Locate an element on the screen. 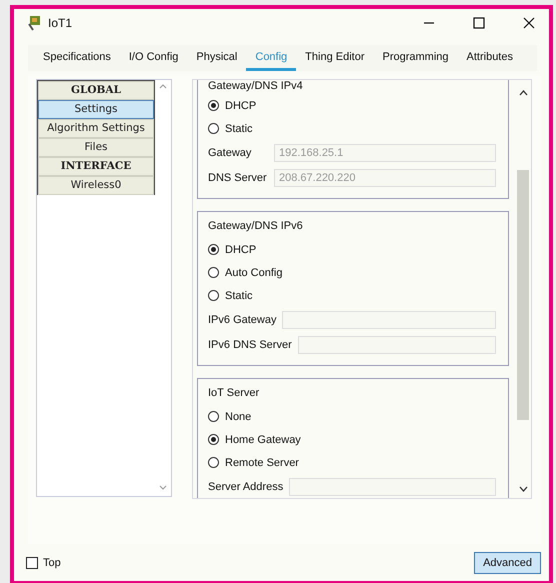 The height and width of the screenshot is (583, 556). group-title: IoT Server is located at coordinates (234, 393).